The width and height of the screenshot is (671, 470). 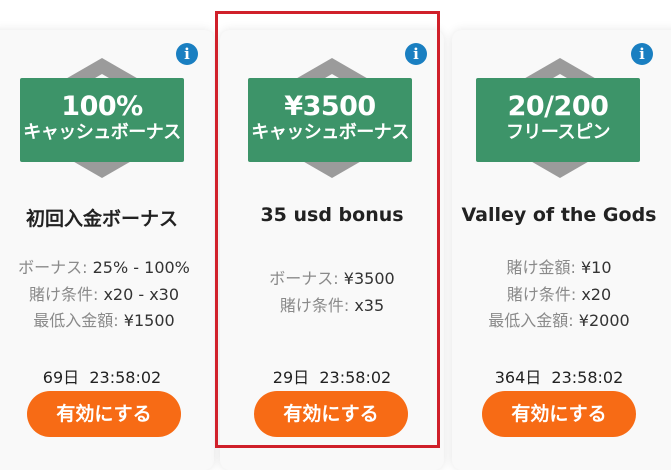 What do you see at coordinates (518, 377) in the screenshot?
I see `timer-days: 364日` at bounding box center [518, 377].